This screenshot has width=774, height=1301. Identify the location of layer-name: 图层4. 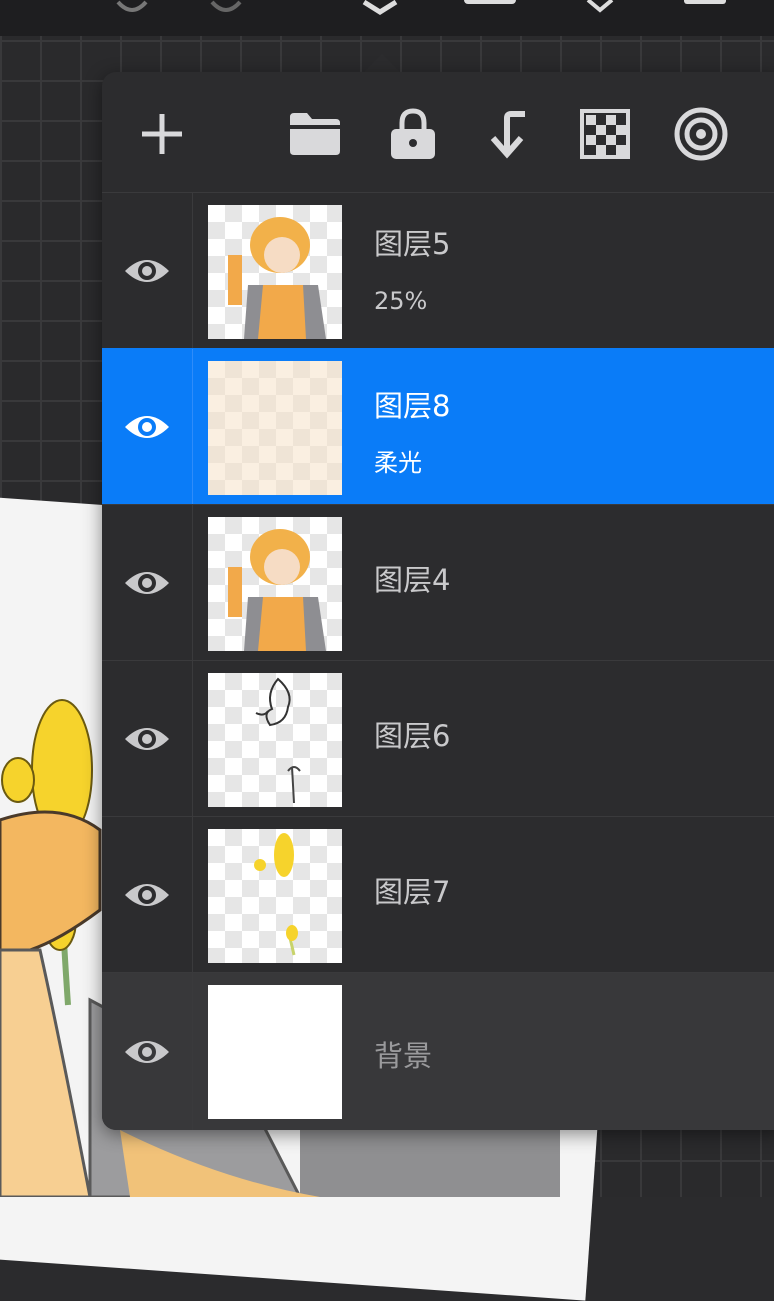
(412, 580).